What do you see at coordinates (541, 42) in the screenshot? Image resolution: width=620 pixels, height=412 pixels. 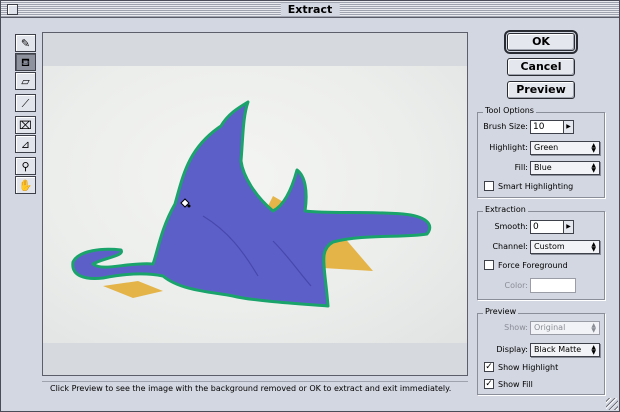 I see `ok-button: OK` at bounding box center [541, 42].